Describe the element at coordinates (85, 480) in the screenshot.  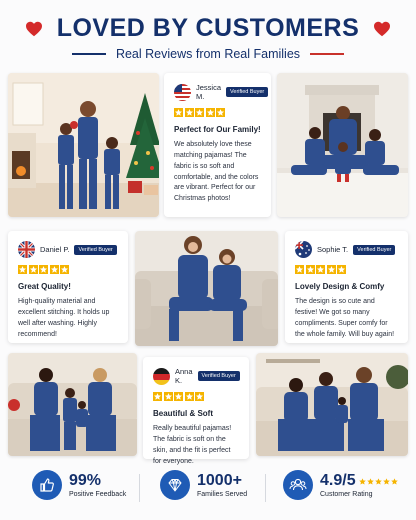
I see `stat-value: 99%` at that location.